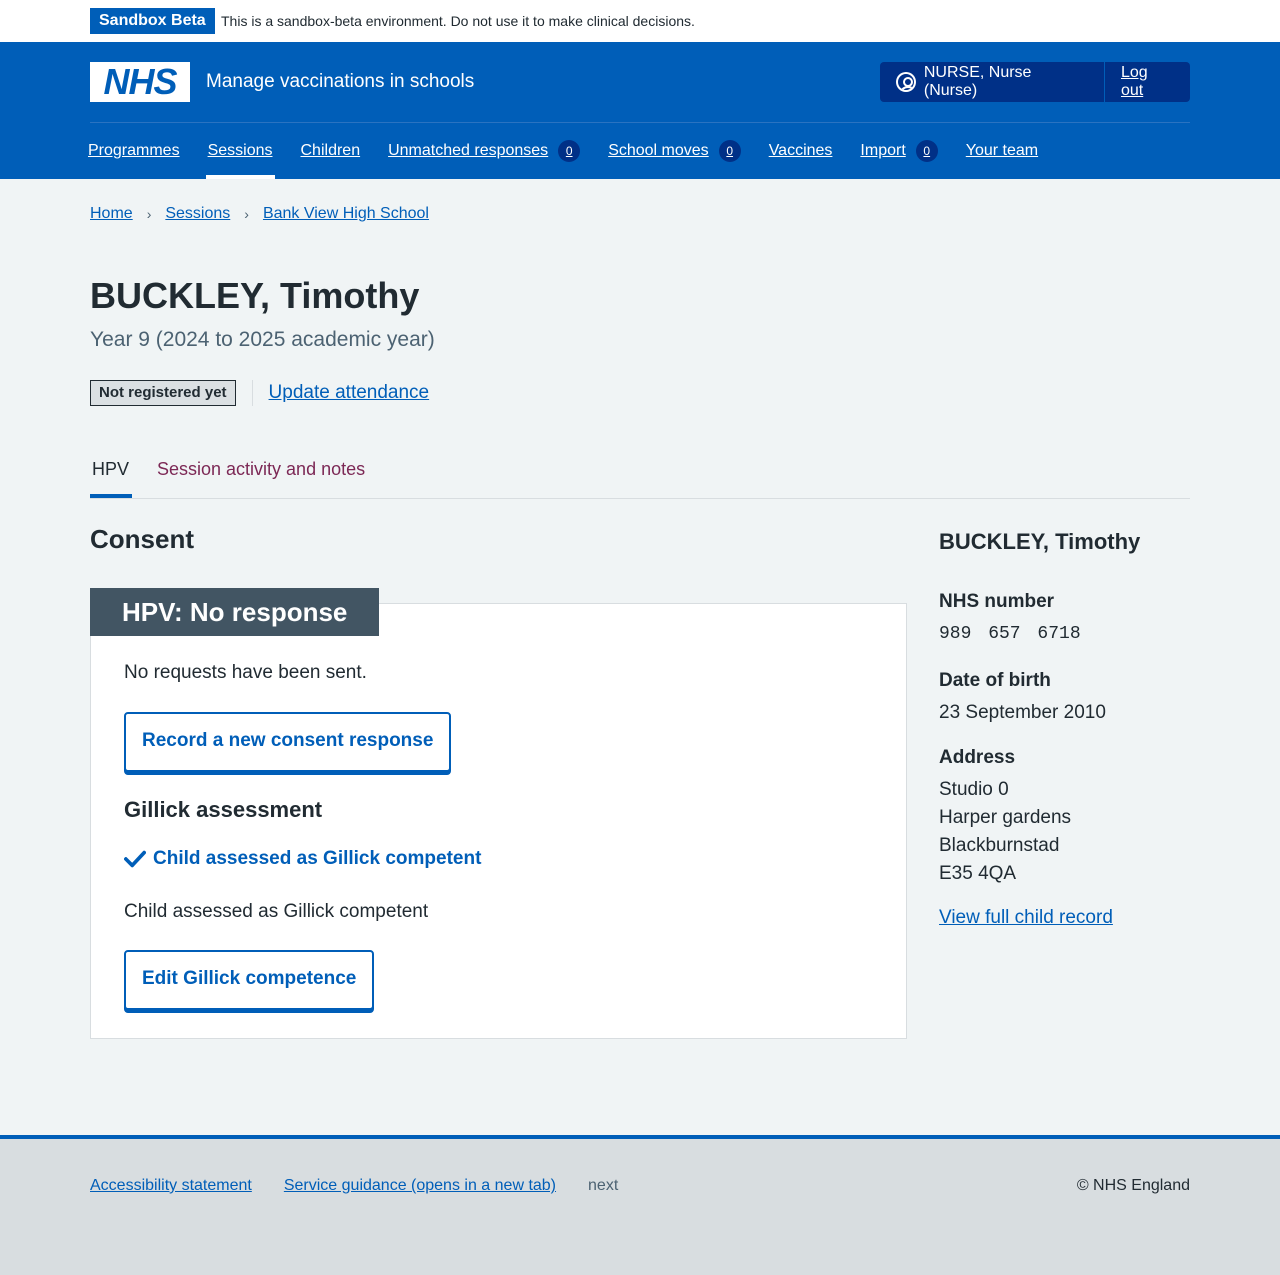 The width and height of the screenshot is (1280, 1275). What do you see at coordinates (223, 809) in the screenshot?
I see `gillick-heading: Gillick assessment` at bounding box center [223, 809].